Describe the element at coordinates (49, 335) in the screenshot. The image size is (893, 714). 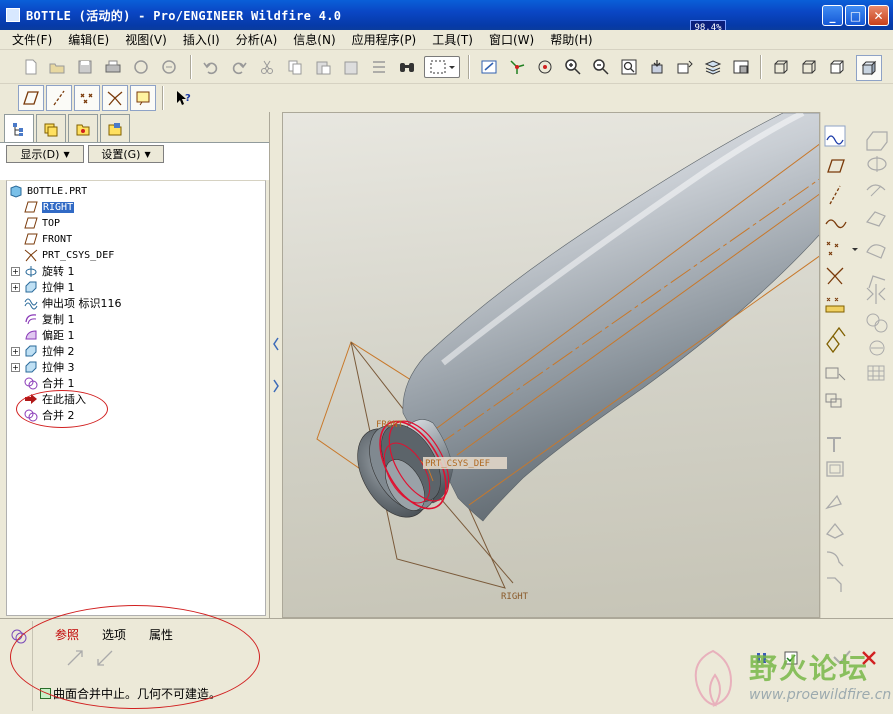
I see `tree-item: 偏距 1` at that location.